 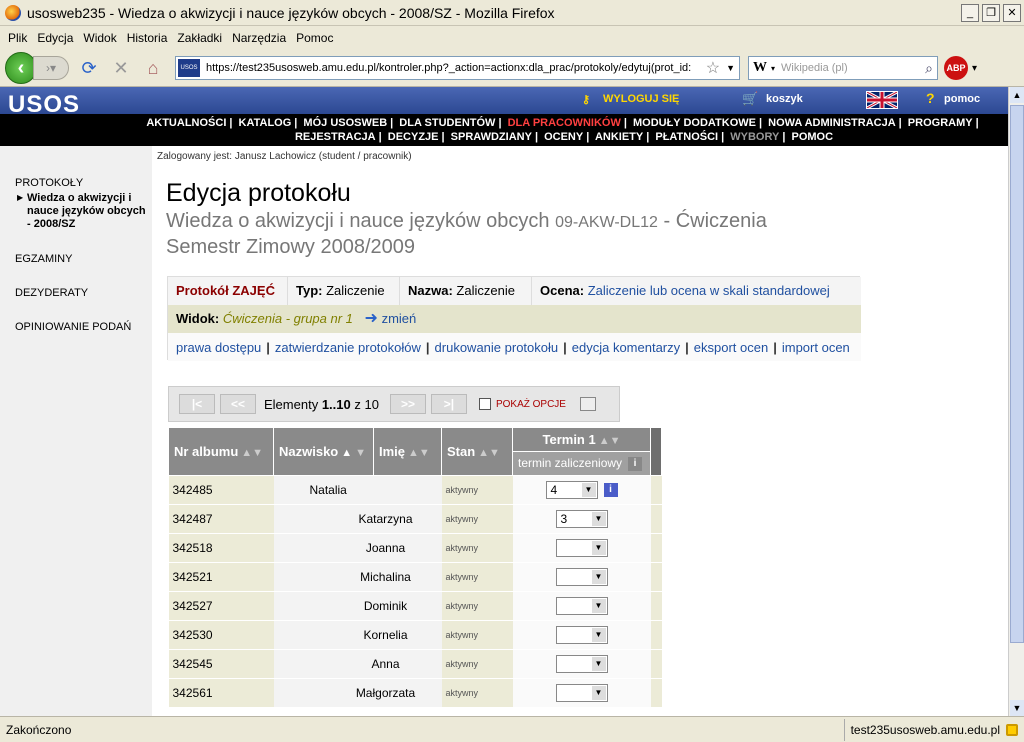 I want to click on show-options-checkbox, so click(x=484, y=404).